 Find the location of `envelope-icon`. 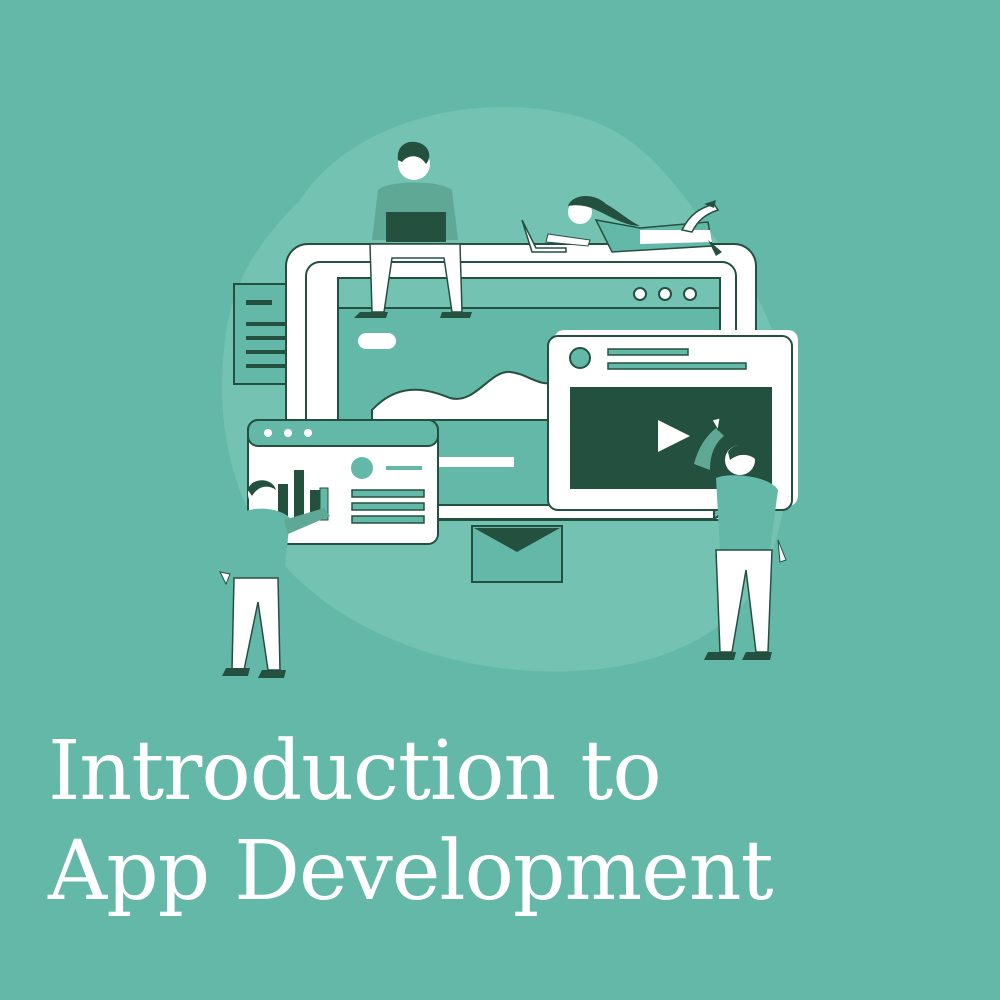

envelope-icon is located at coordinates (517, 554).